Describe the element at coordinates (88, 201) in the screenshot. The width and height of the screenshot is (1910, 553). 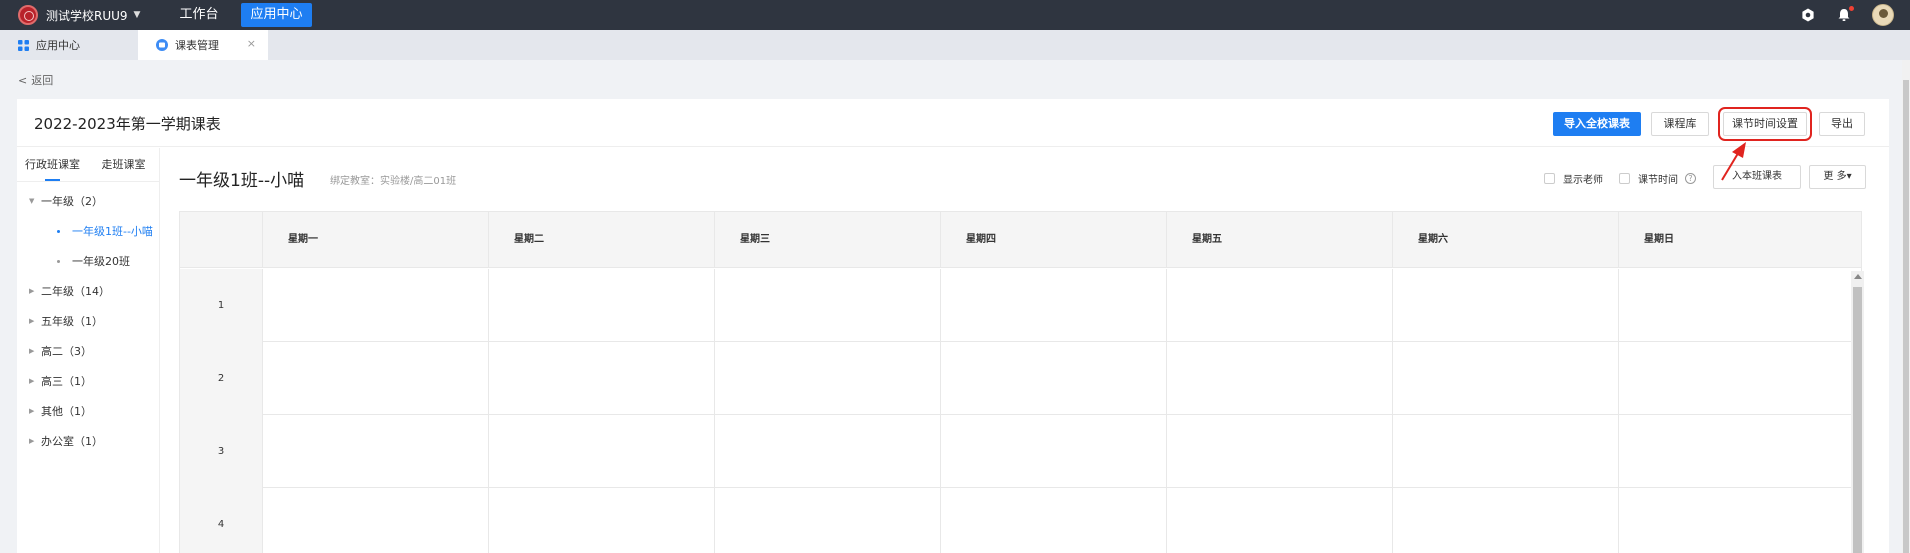
I see `tree-node-grade1: ▼ 一年级（2）` at that location.